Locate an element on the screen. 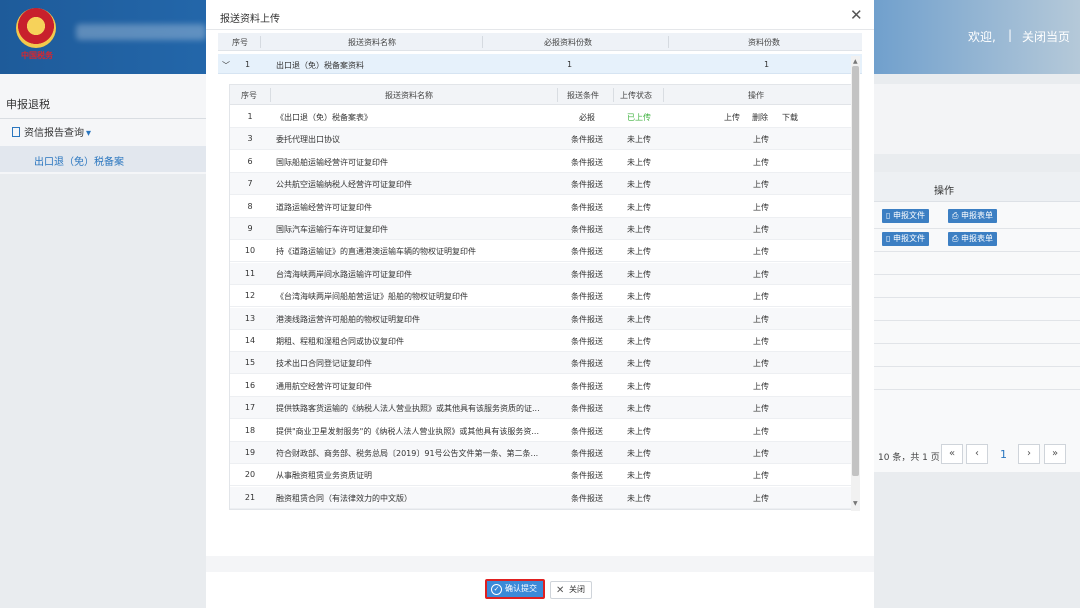 This screenshot has width=1080, height=608. sidebar-item-export-filing: 出口退（免）税备案 is located at coordinates (103, 159).